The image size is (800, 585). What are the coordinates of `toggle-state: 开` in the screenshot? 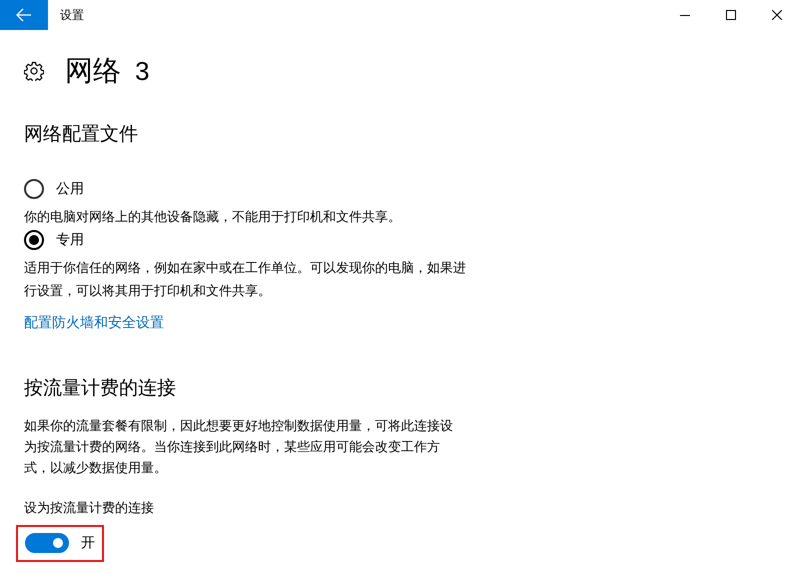 It's located at (88, 543).